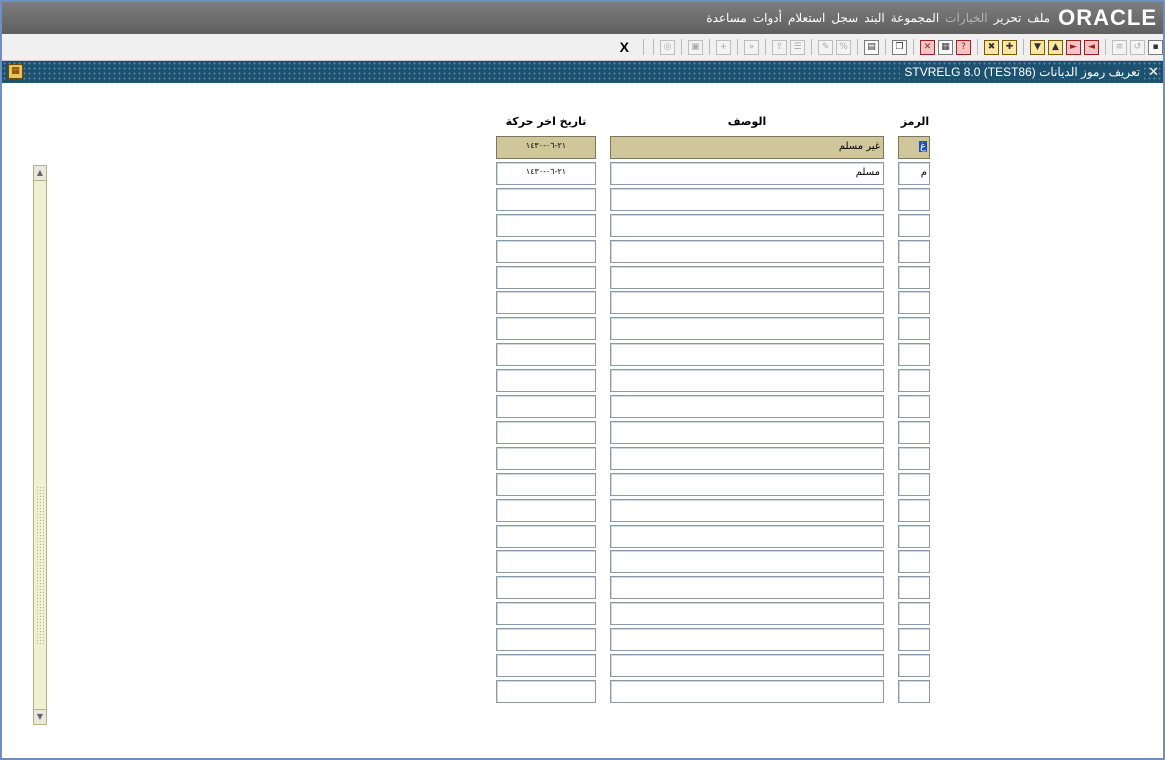 This screenshot has width=1165, height=760. What do you see at coordinates (779, 47) in the screenshot?
I see `export-icon: ⇪` at bounding box center [779, 47].